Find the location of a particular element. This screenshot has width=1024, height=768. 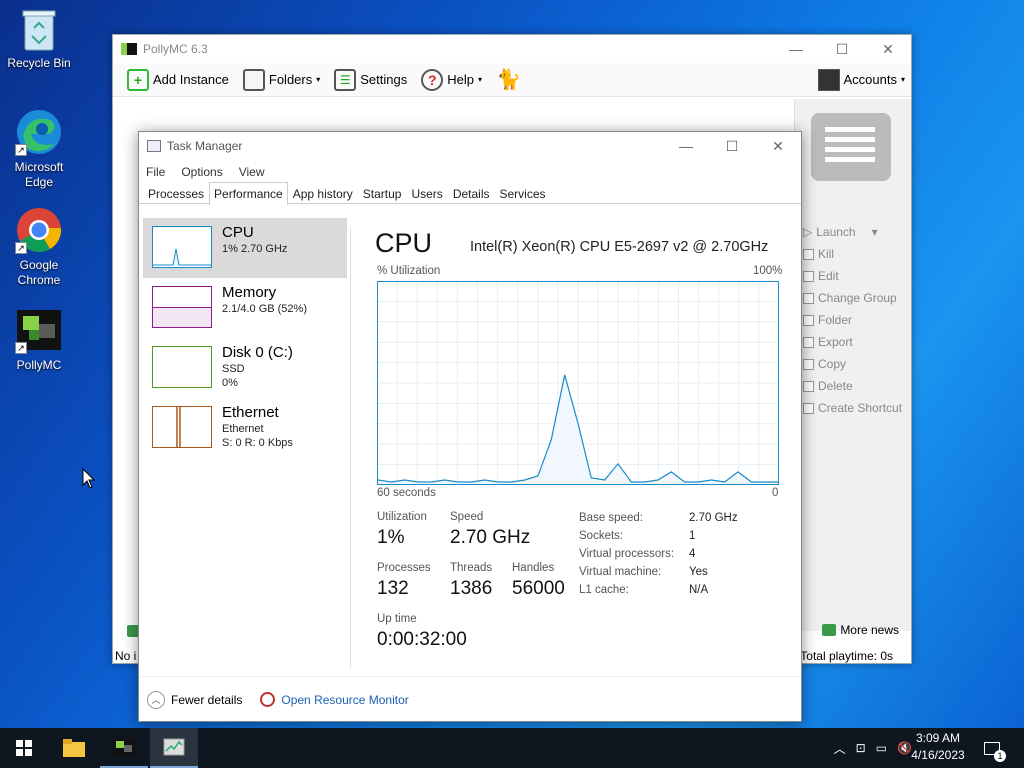

folder-action: Folder is located at coordinates (853, 320).